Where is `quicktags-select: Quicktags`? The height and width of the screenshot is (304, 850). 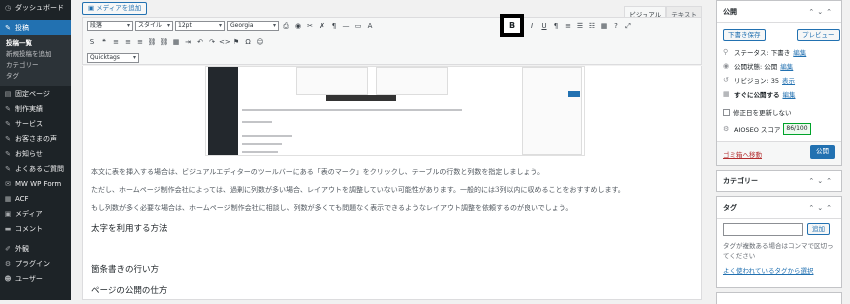 quicktags-select: Quicktags is located at coordinates (113, 58).